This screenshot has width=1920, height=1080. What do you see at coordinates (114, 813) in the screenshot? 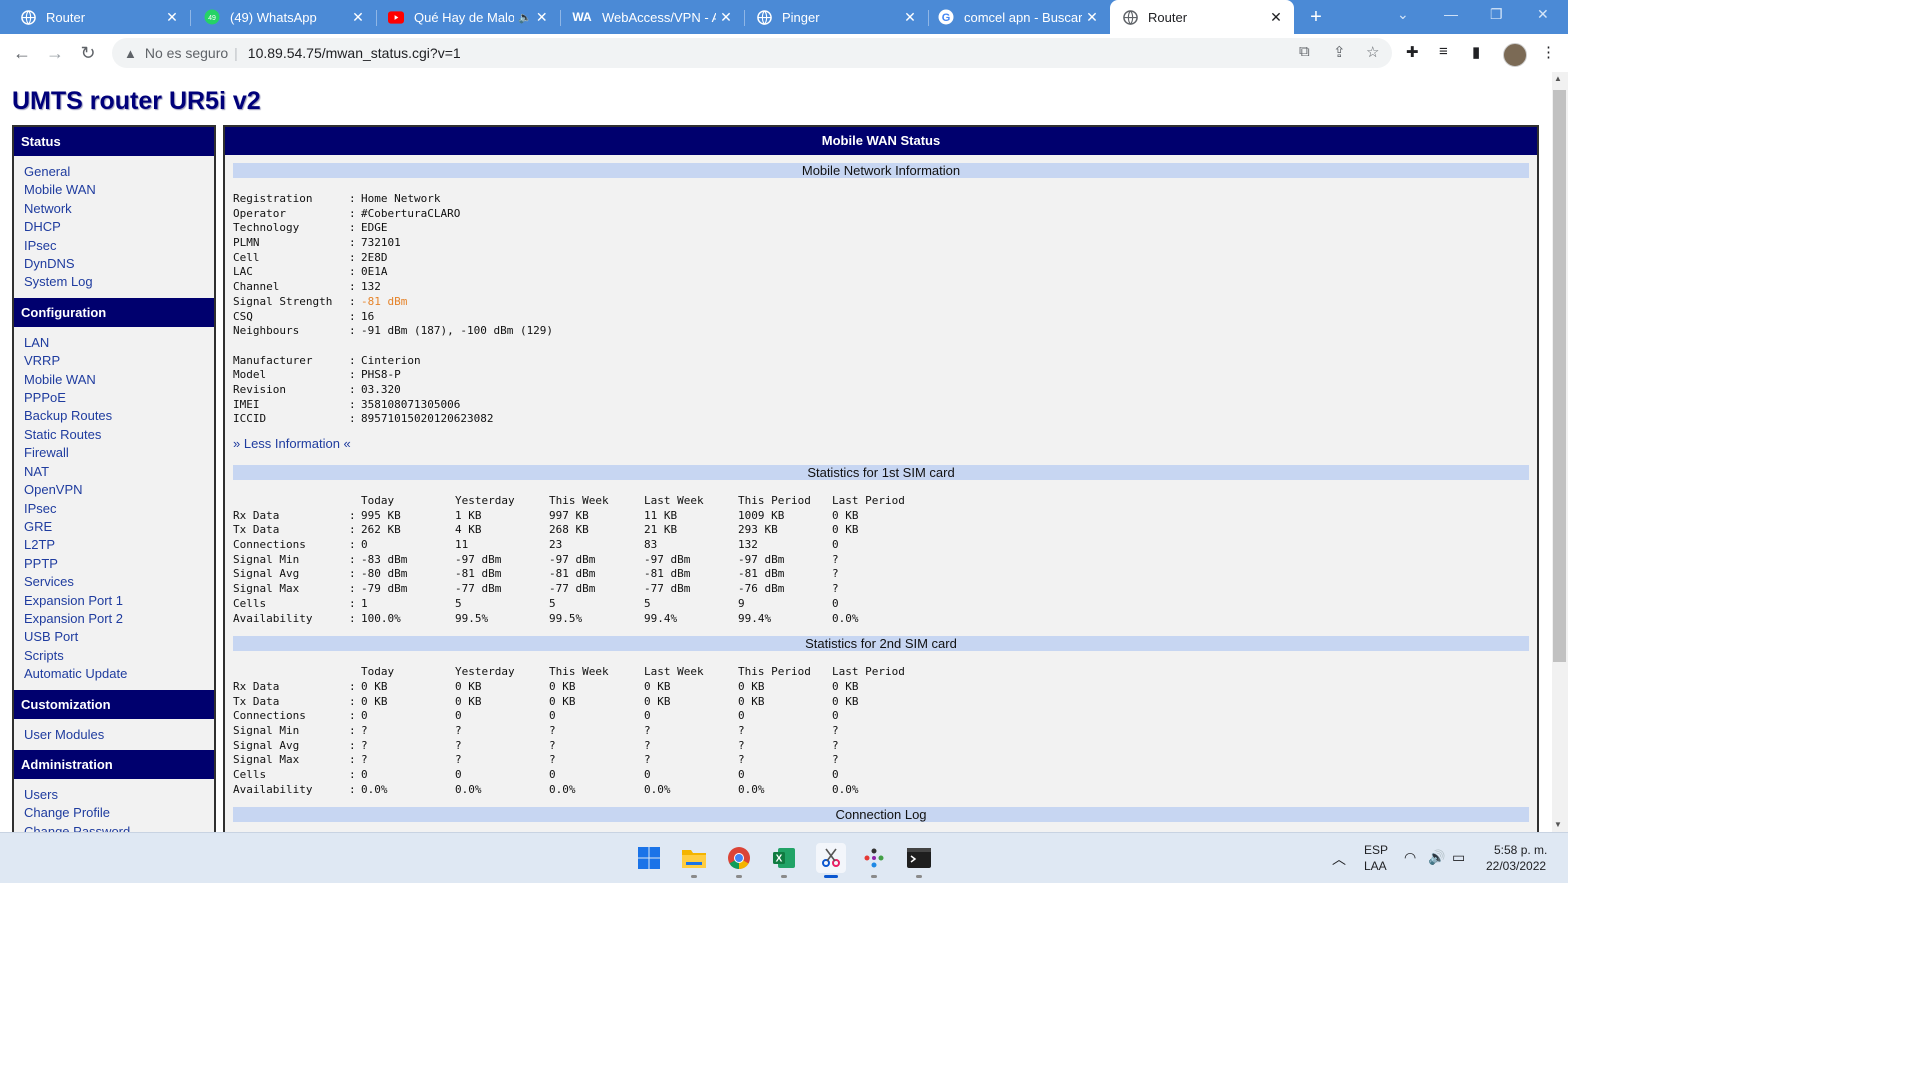
I see `sidebar-link-change-profile: Change Profile` at bounding box center [114, 813].